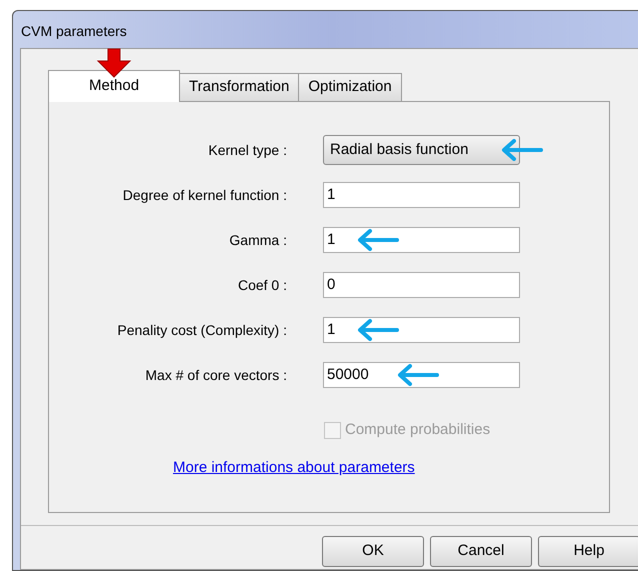 The image size is (638, 571). What do you see at coordinates (247, 150) in the screenshot?
I see `field-label: Kernel type :` at bounding box center [247, 150].